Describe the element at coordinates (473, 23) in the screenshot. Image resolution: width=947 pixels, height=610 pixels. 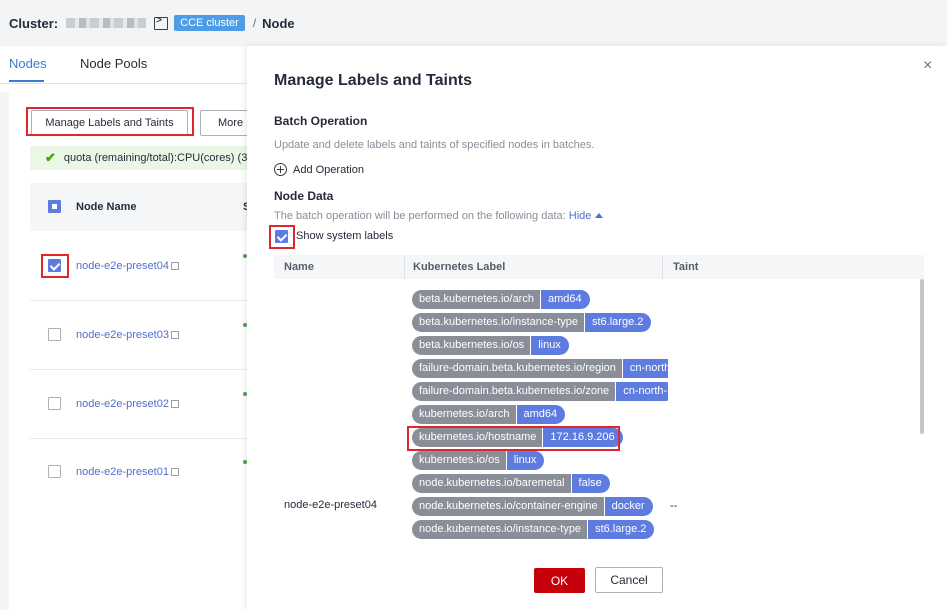
I see `breadcrumb-bar: Cluster: CCE cluster / Node` at that location.